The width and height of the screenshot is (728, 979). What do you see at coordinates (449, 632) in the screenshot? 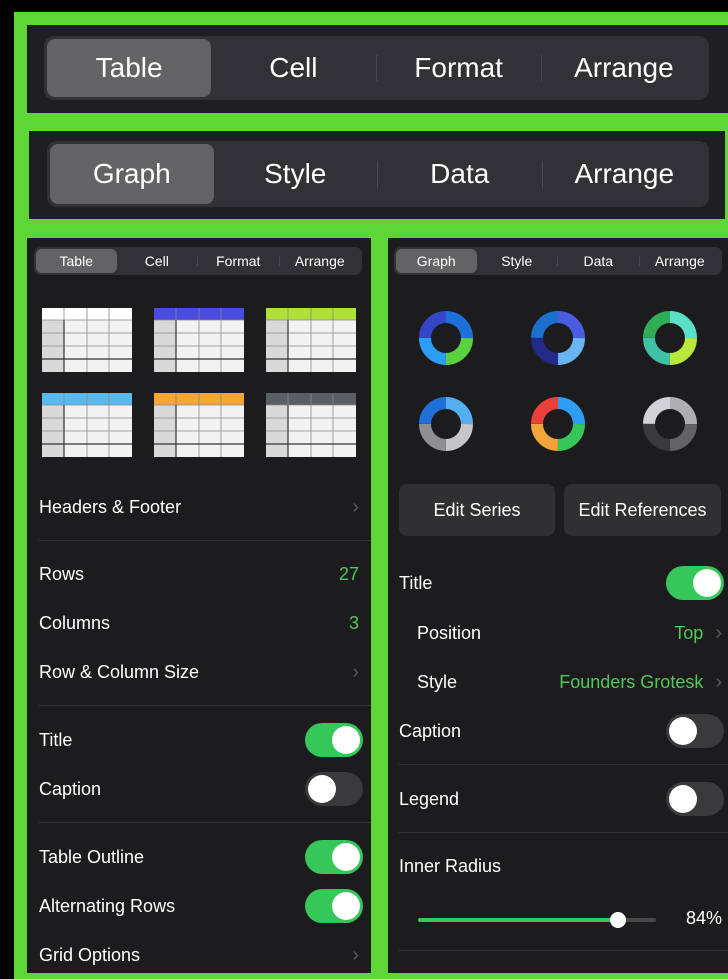
I see `position-label: Position` at bounding box center [449, 632].